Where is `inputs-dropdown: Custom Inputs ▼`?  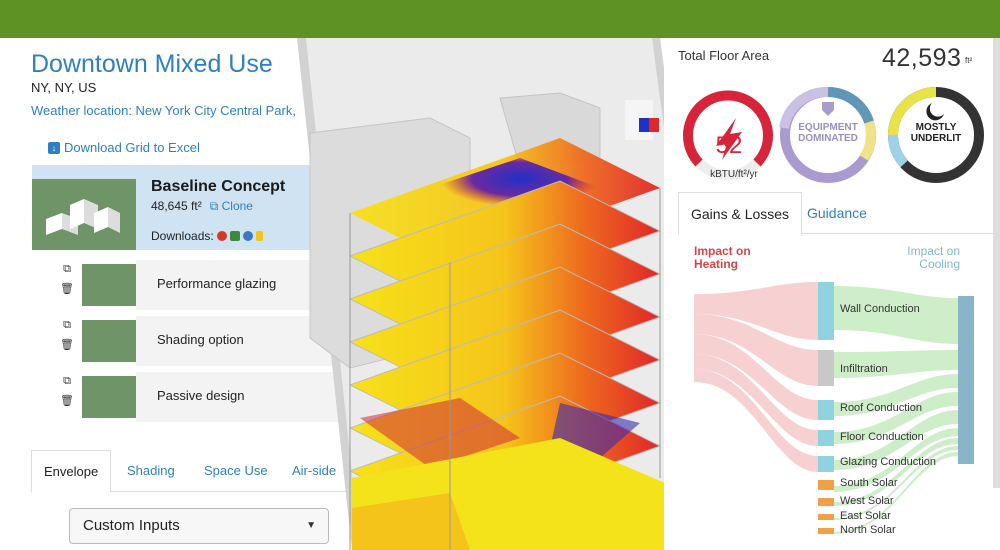 inputs-dropdown: Custom Inputs ▼ is located at coordinates (199, 526).